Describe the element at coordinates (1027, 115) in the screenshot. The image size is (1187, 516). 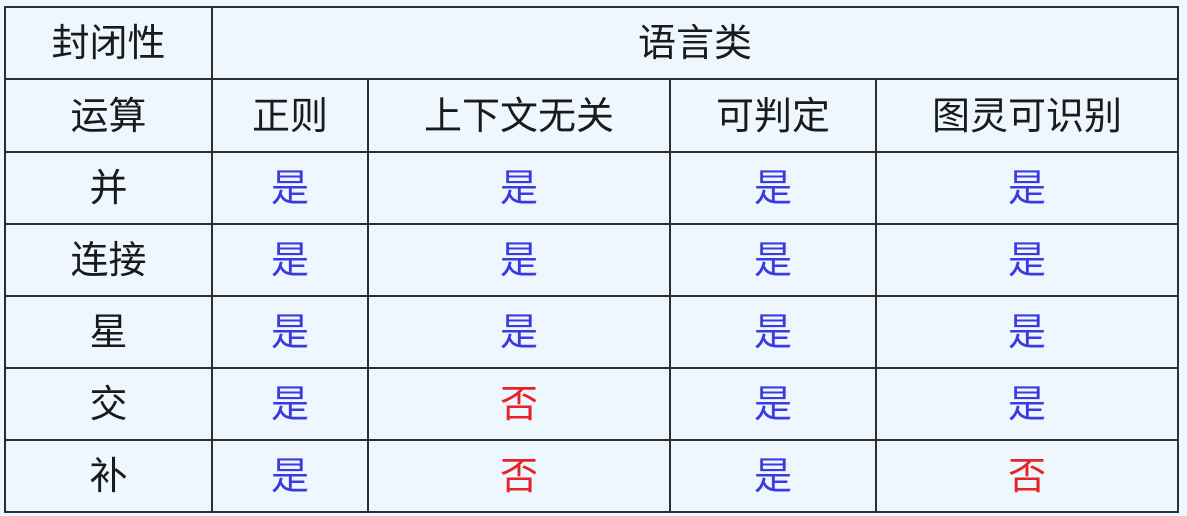
I see `column-header-turing-recognizable: 图灵可识别` at that location.